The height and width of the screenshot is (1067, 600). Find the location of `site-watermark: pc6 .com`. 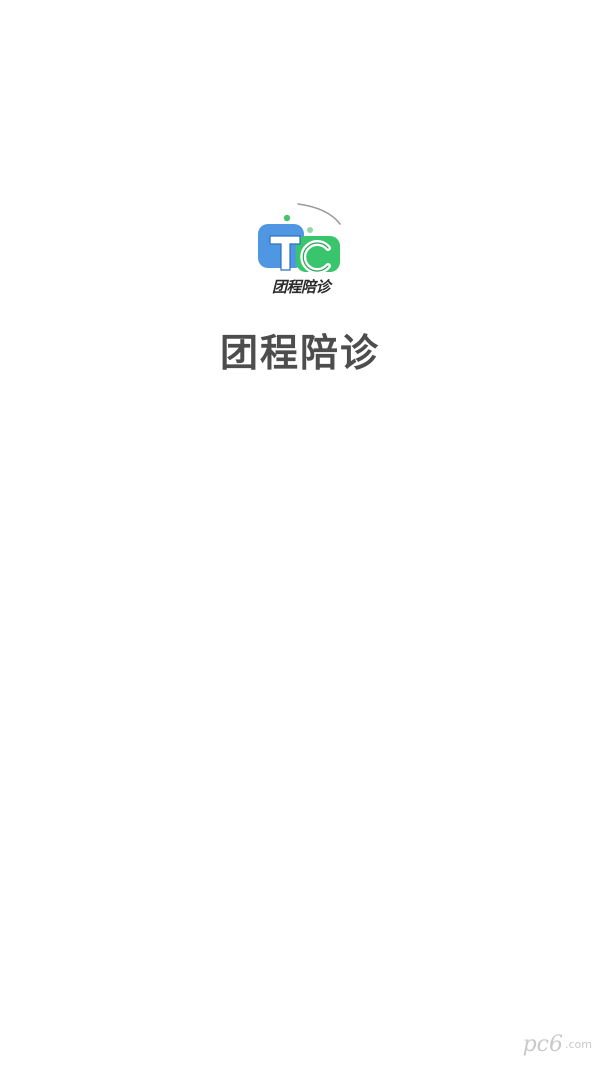

site-watermark: pc6 .com is located at coordinates (557, 1044).